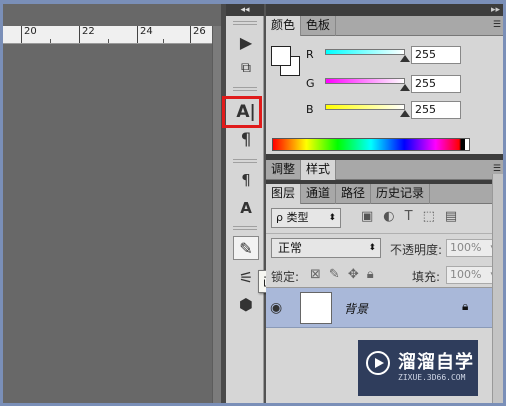 The image size is (506, 406). Describe the element at coordinates (319, 26) in the screenshot. I see `tab-swatches: 色板` at that location.